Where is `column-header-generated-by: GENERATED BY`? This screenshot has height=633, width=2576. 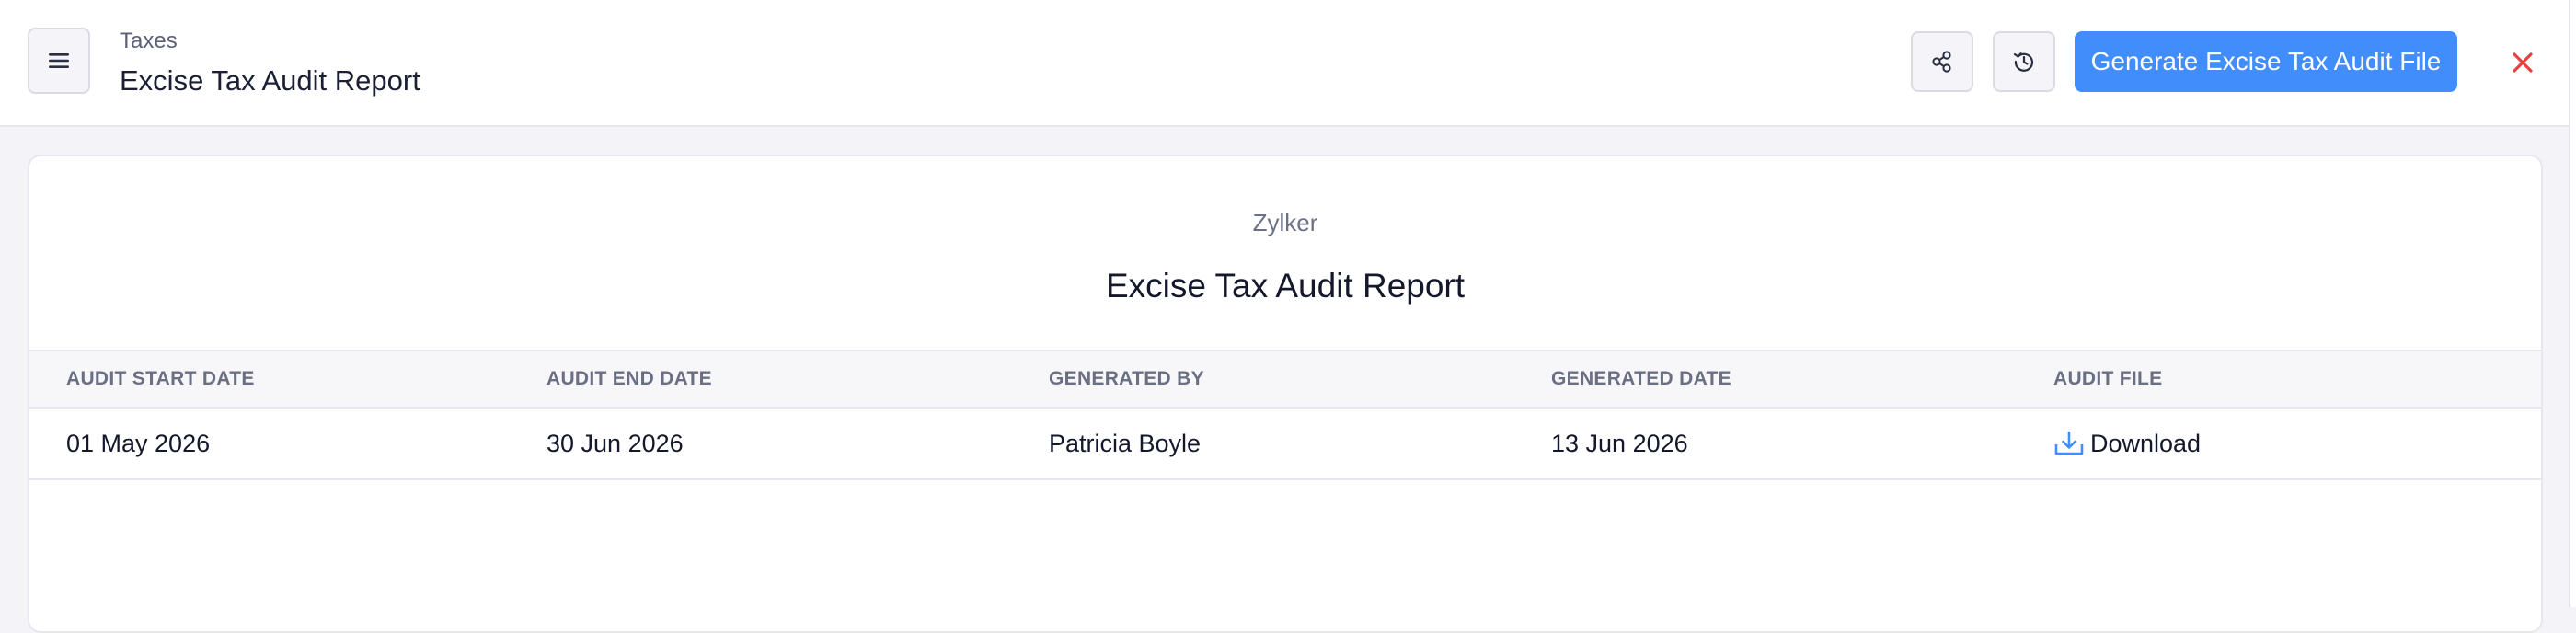 column-header-generated-by: GENERATED BY is located at coordinates (1126, 378).